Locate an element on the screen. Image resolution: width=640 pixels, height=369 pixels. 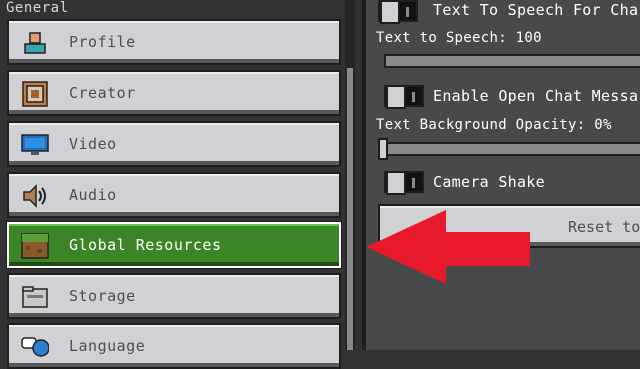
bg-opacity-slider-handle is located at coordinates (383, 149).